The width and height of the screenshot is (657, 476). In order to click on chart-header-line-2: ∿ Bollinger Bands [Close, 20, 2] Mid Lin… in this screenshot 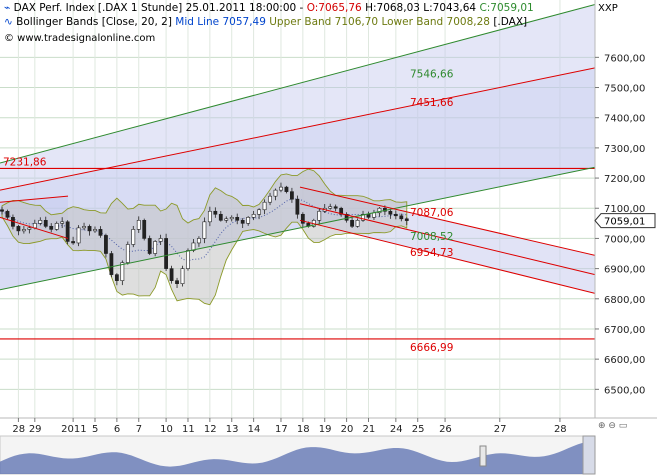, I will do `click(265, 22)`.